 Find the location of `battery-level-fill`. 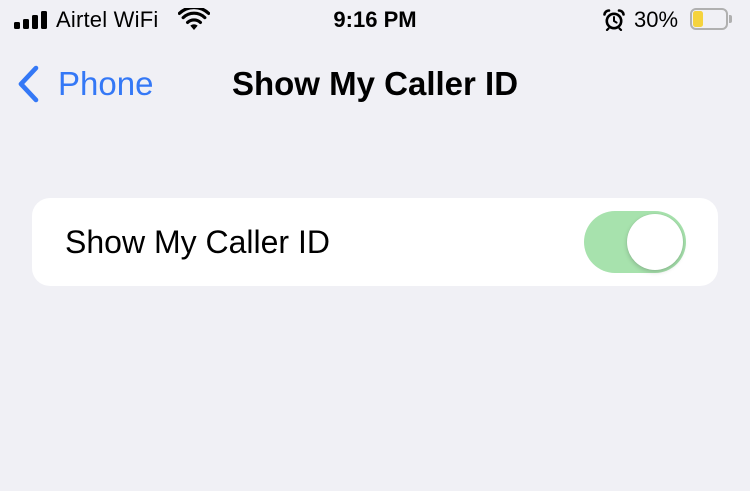

battery-level-fill is located at coordinates (698, 19).